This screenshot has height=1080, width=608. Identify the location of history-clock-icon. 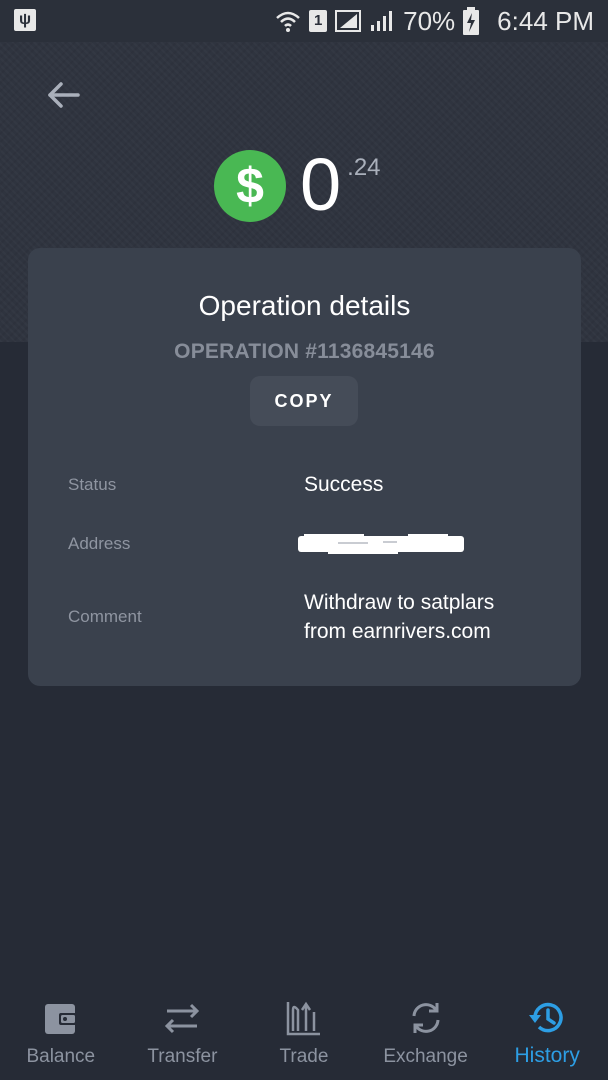
(546, 1017).